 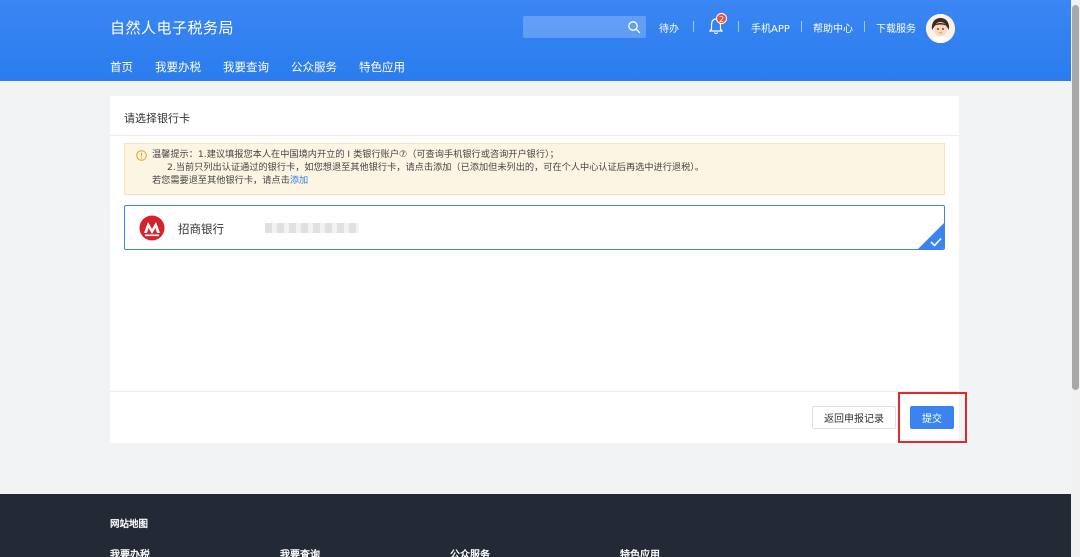 I want to click on footer-col-tax-handling: 我要办税, so click(x=130, y=551).